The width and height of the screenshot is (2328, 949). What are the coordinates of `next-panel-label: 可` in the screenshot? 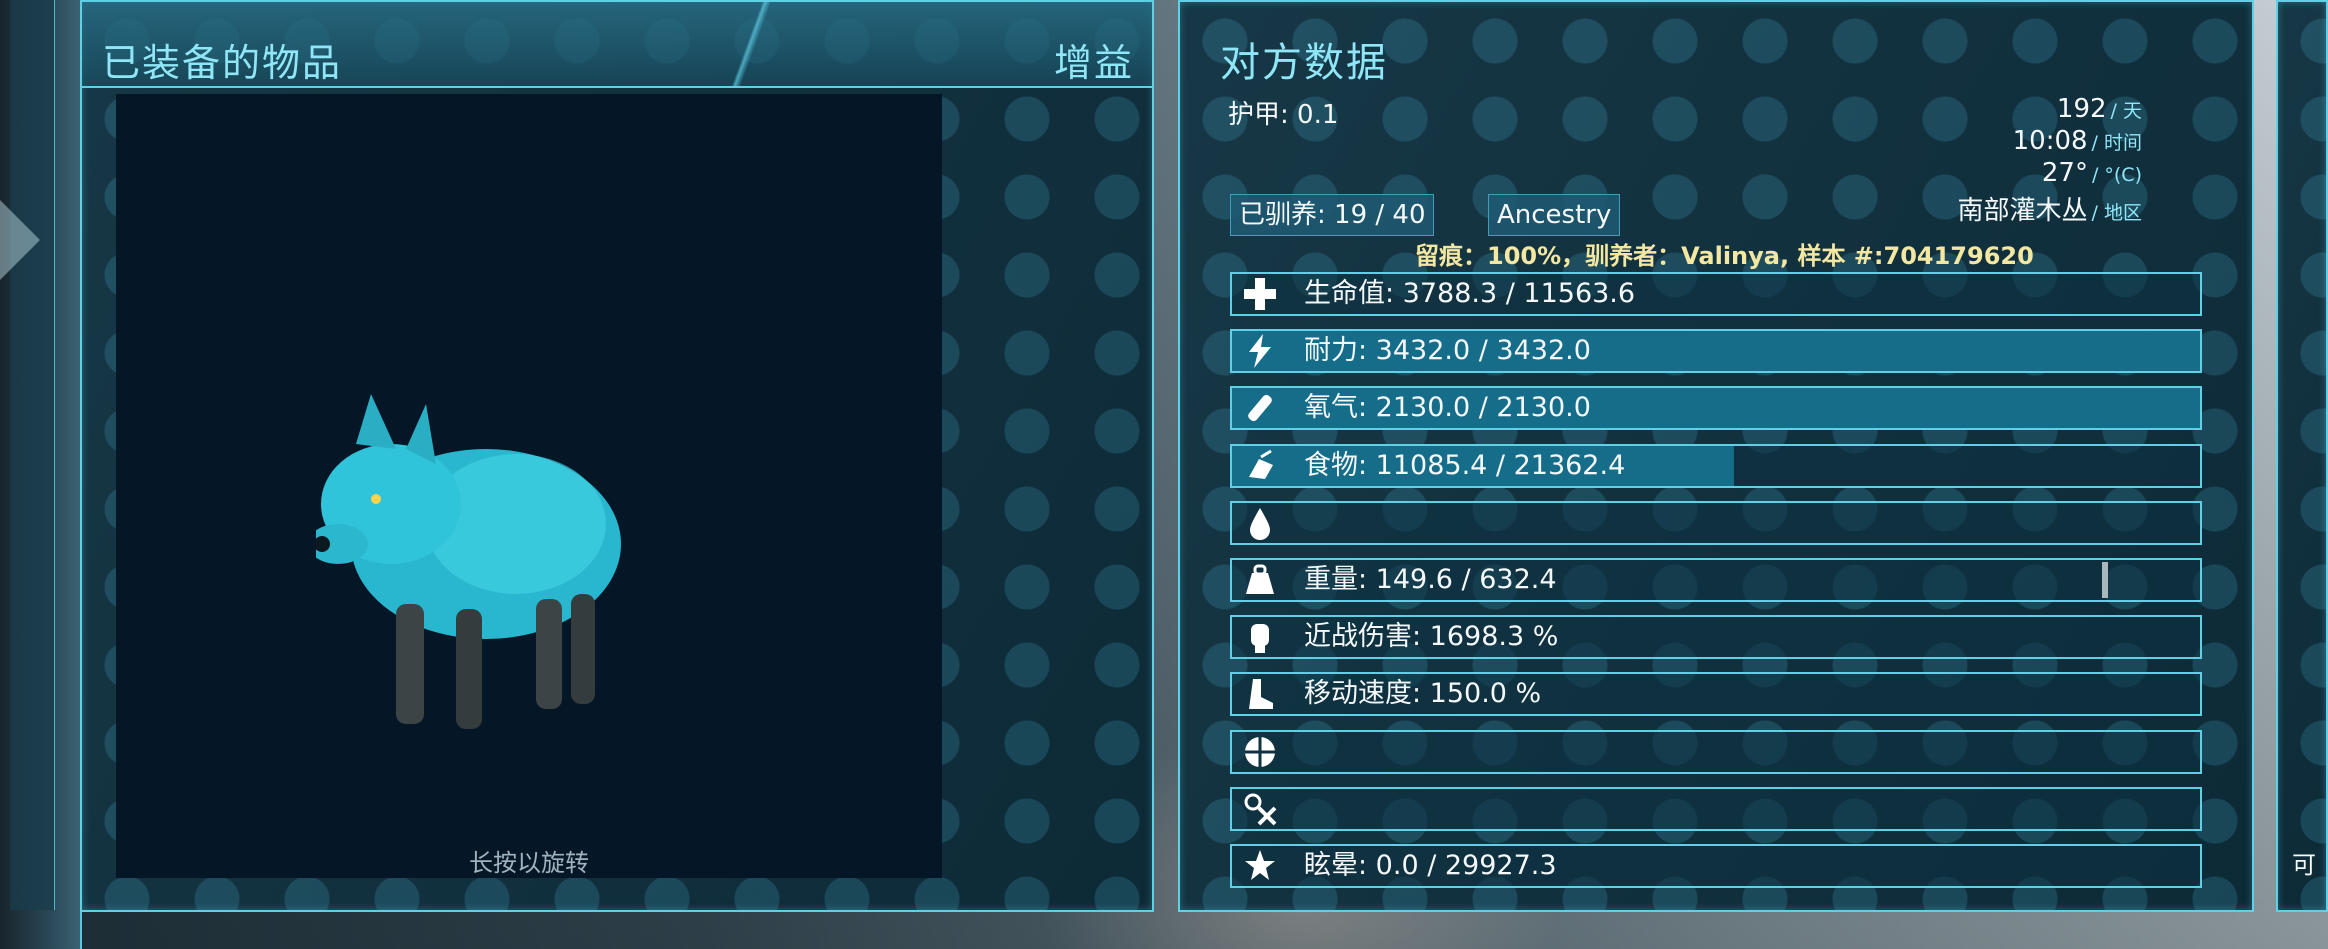 It's located at (2304, 865).